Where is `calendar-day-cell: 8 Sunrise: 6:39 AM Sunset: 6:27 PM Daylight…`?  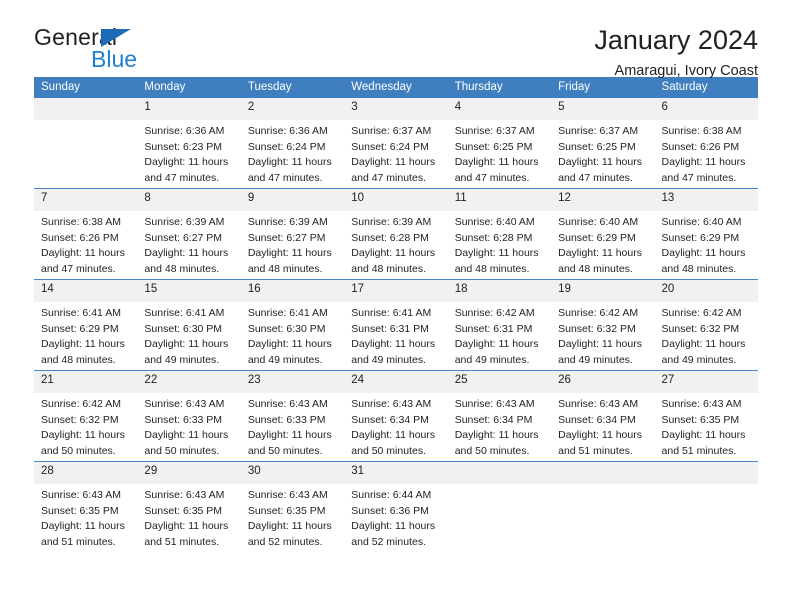
calendar-day-cell: 8 Sunrise: 6:39 AM Sunset: 6:27 PM Daylight… is located at coordinates (189, 234).